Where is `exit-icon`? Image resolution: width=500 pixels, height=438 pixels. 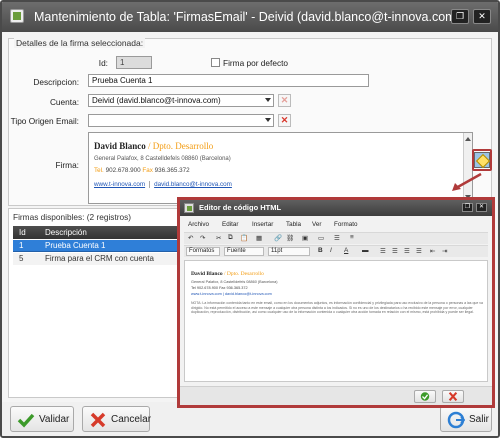
exit-icon is located at coordinates (456, 420).